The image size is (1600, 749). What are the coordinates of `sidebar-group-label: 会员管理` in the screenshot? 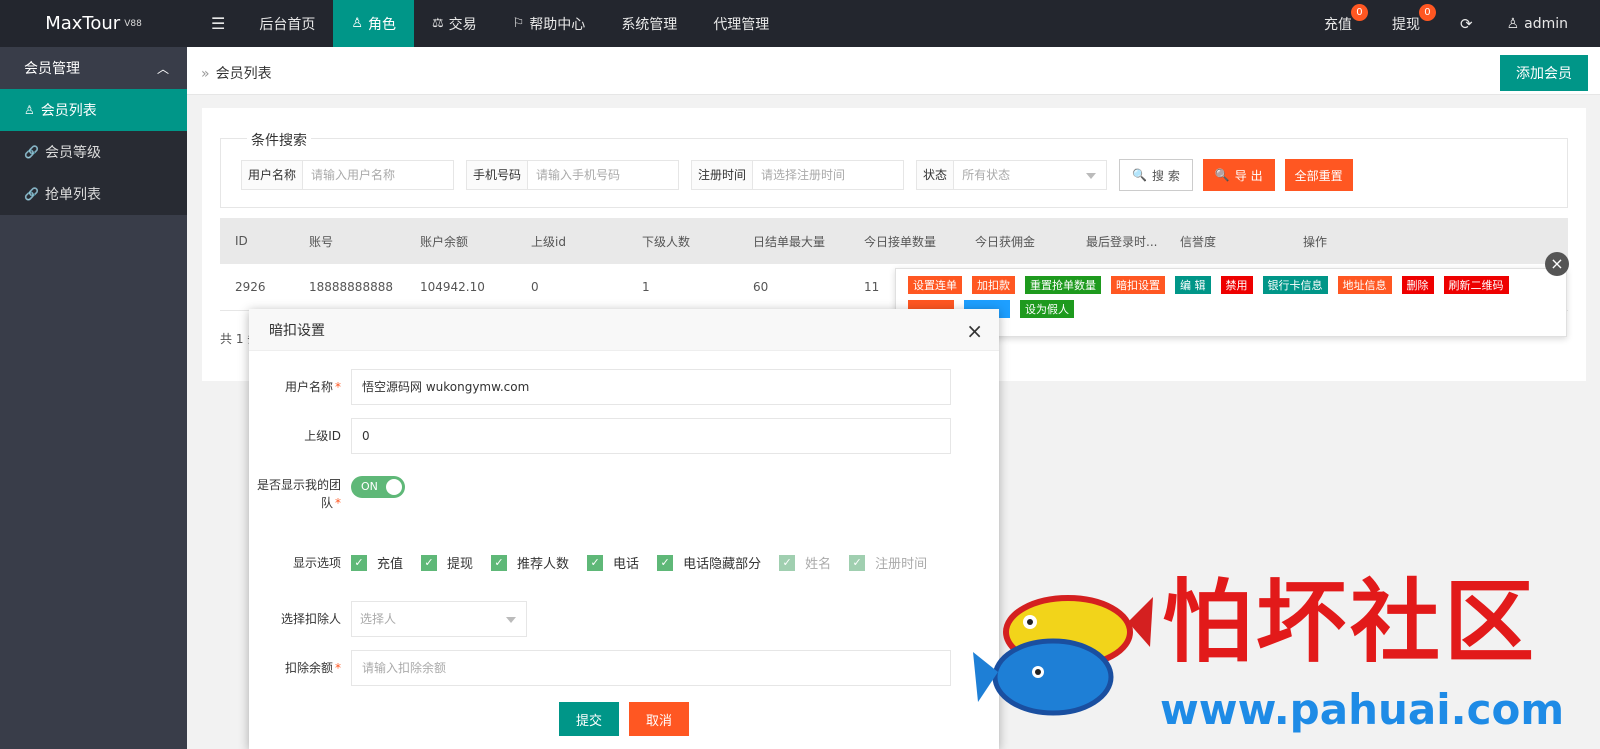 It's located at (52, 69).